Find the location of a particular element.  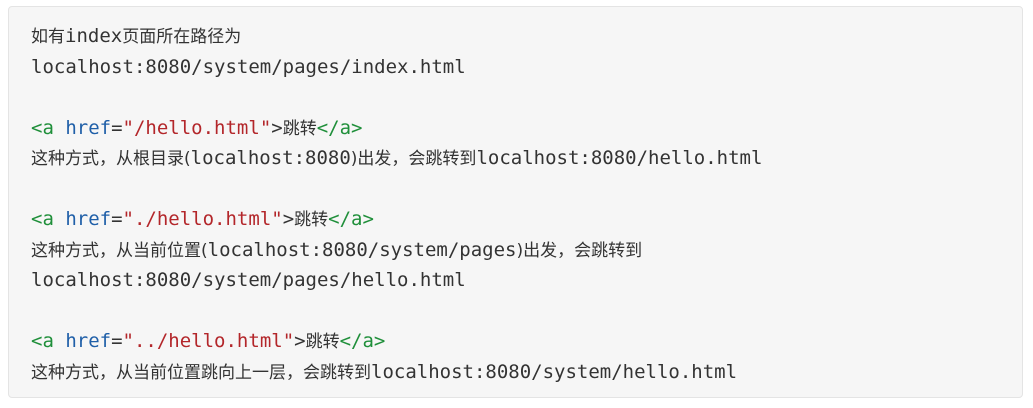

intro-code: index is located at coordinates (94, 36).